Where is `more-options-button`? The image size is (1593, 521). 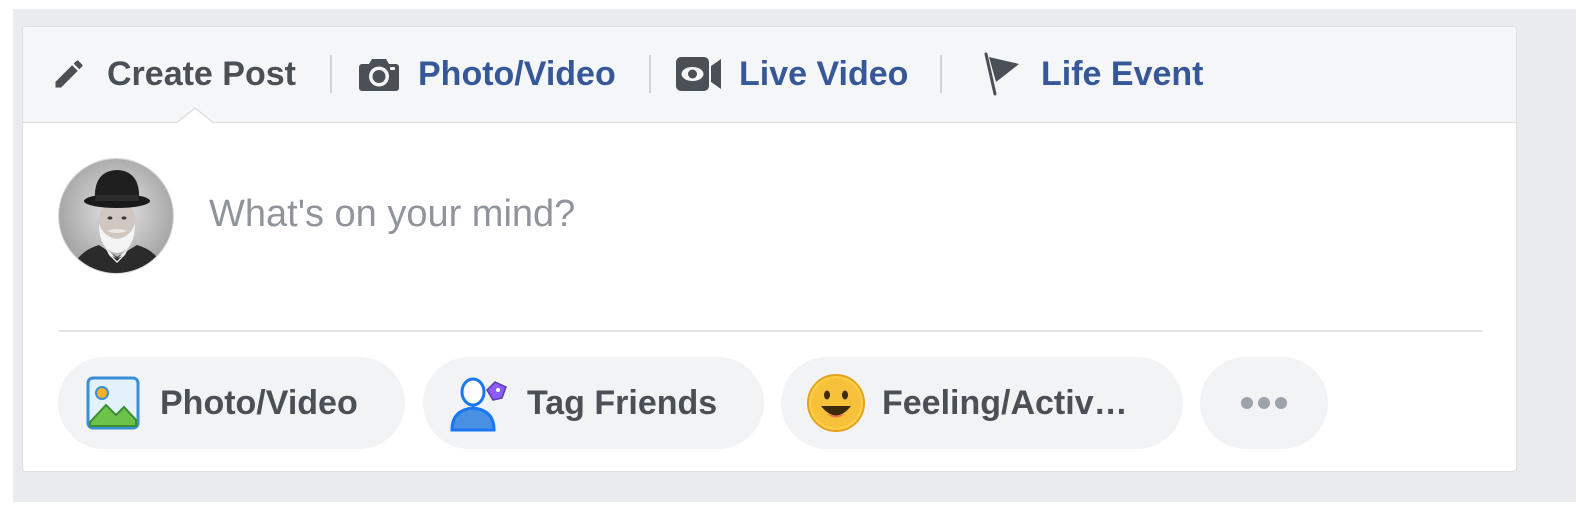 more-options-button is located at coordinates (1264, 403).